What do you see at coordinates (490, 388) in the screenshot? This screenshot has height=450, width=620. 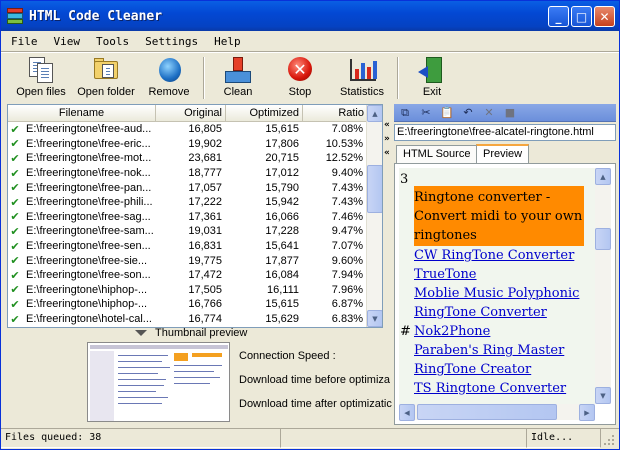 I see `preview-link: TS Ringtone Converter` at bounding box center [490, 388].